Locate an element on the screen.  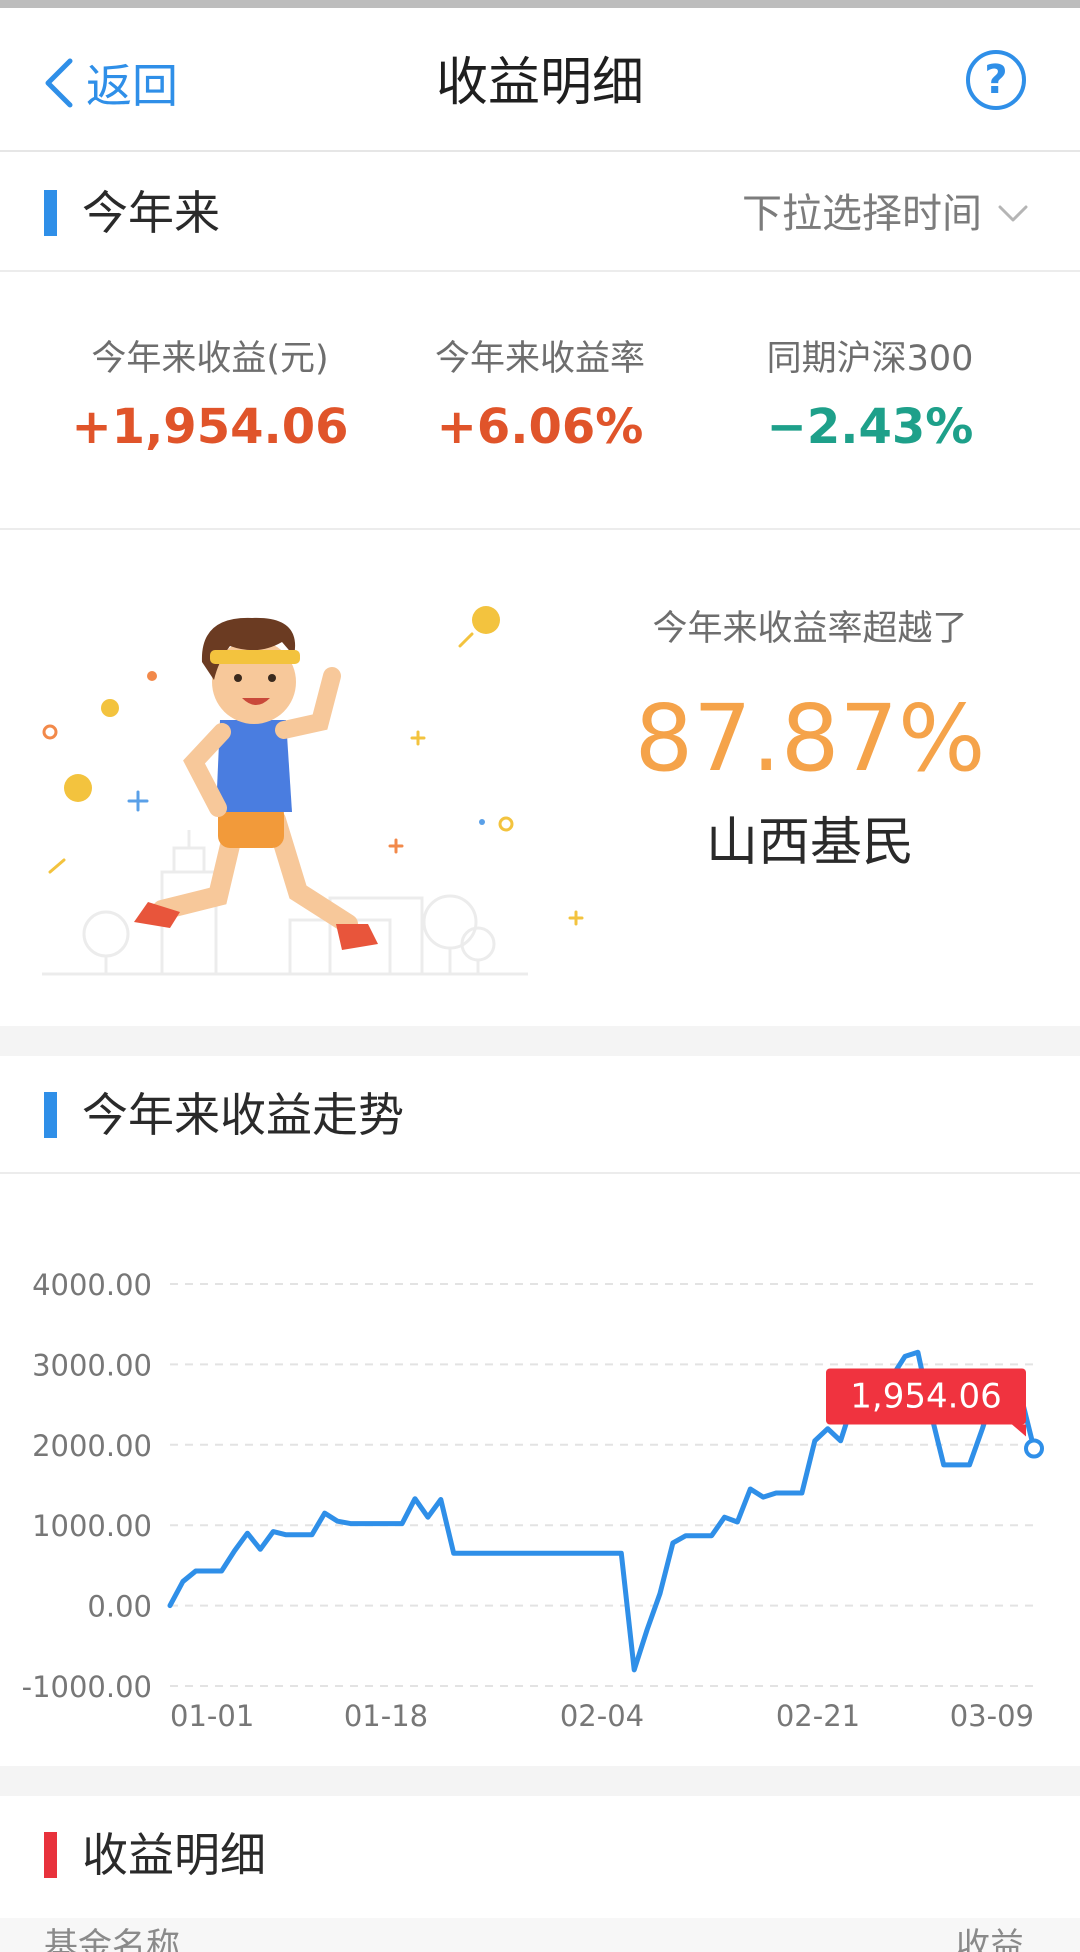
detail-title: 收益明细 is located at coordinates (174, 1855).